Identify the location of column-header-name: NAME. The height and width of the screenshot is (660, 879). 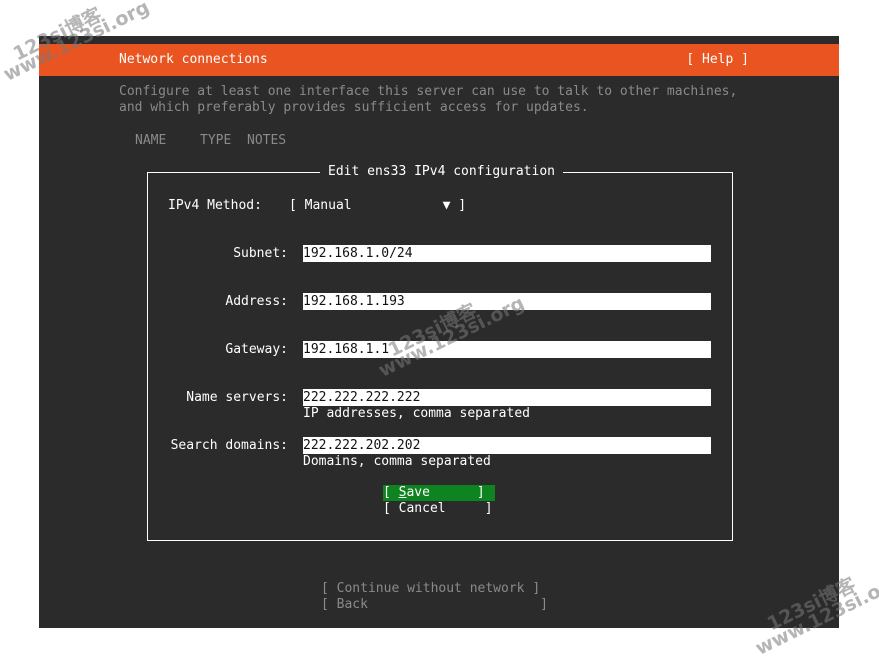
(151, 140).